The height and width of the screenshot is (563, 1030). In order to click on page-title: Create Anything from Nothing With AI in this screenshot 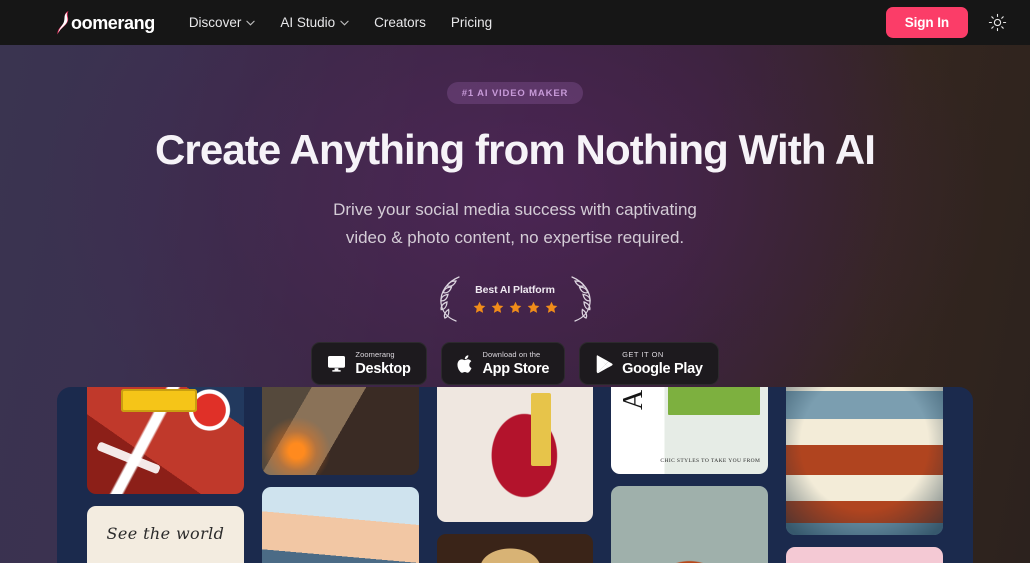, I will do `click(515, 149)`.